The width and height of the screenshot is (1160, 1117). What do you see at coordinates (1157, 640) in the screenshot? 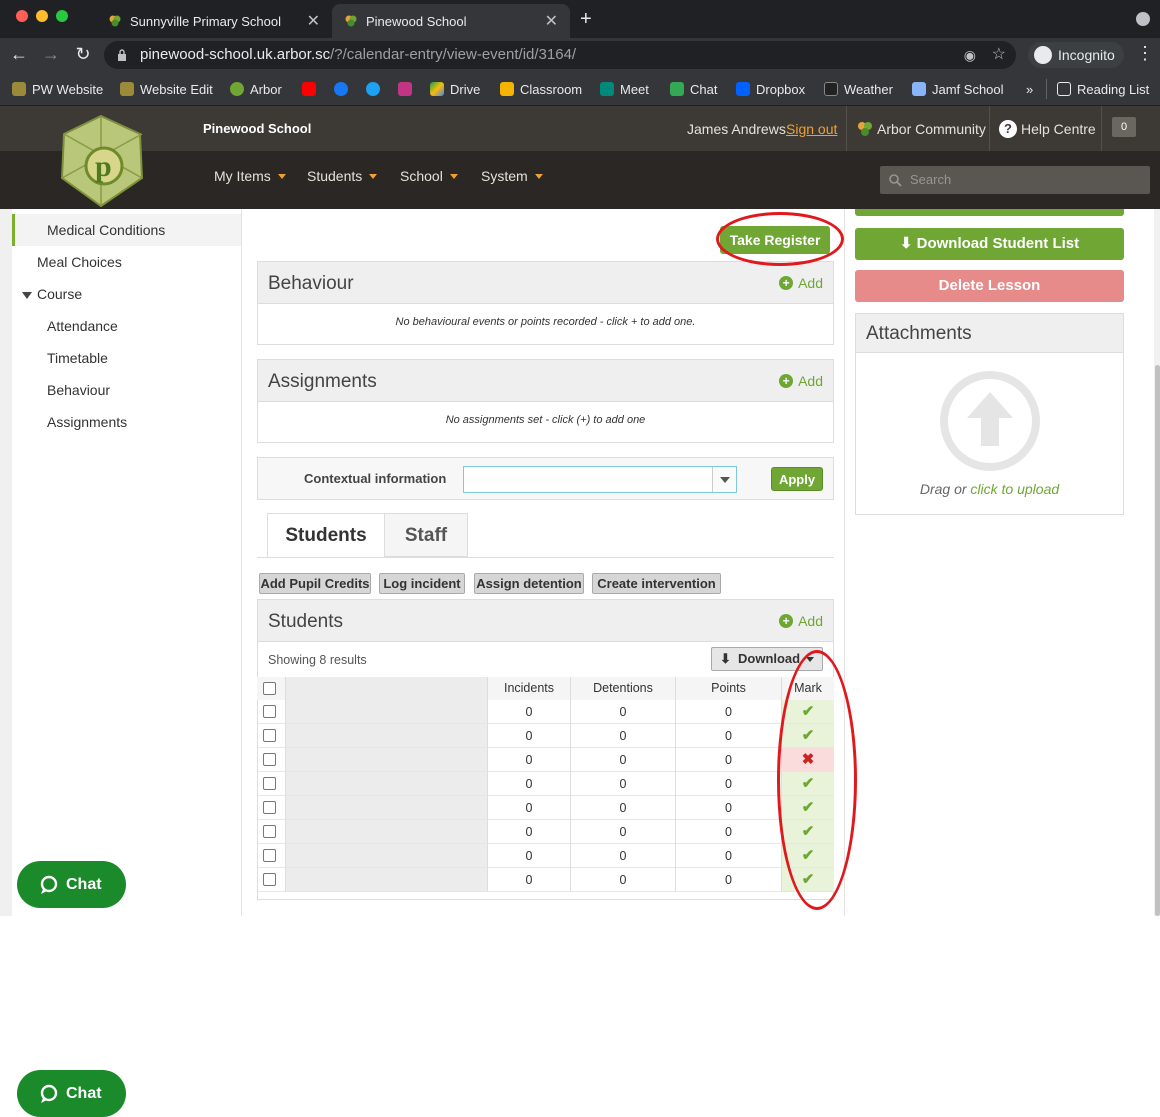
I see `page-scrollbar-thumb` at bounding box center [1157, 640].